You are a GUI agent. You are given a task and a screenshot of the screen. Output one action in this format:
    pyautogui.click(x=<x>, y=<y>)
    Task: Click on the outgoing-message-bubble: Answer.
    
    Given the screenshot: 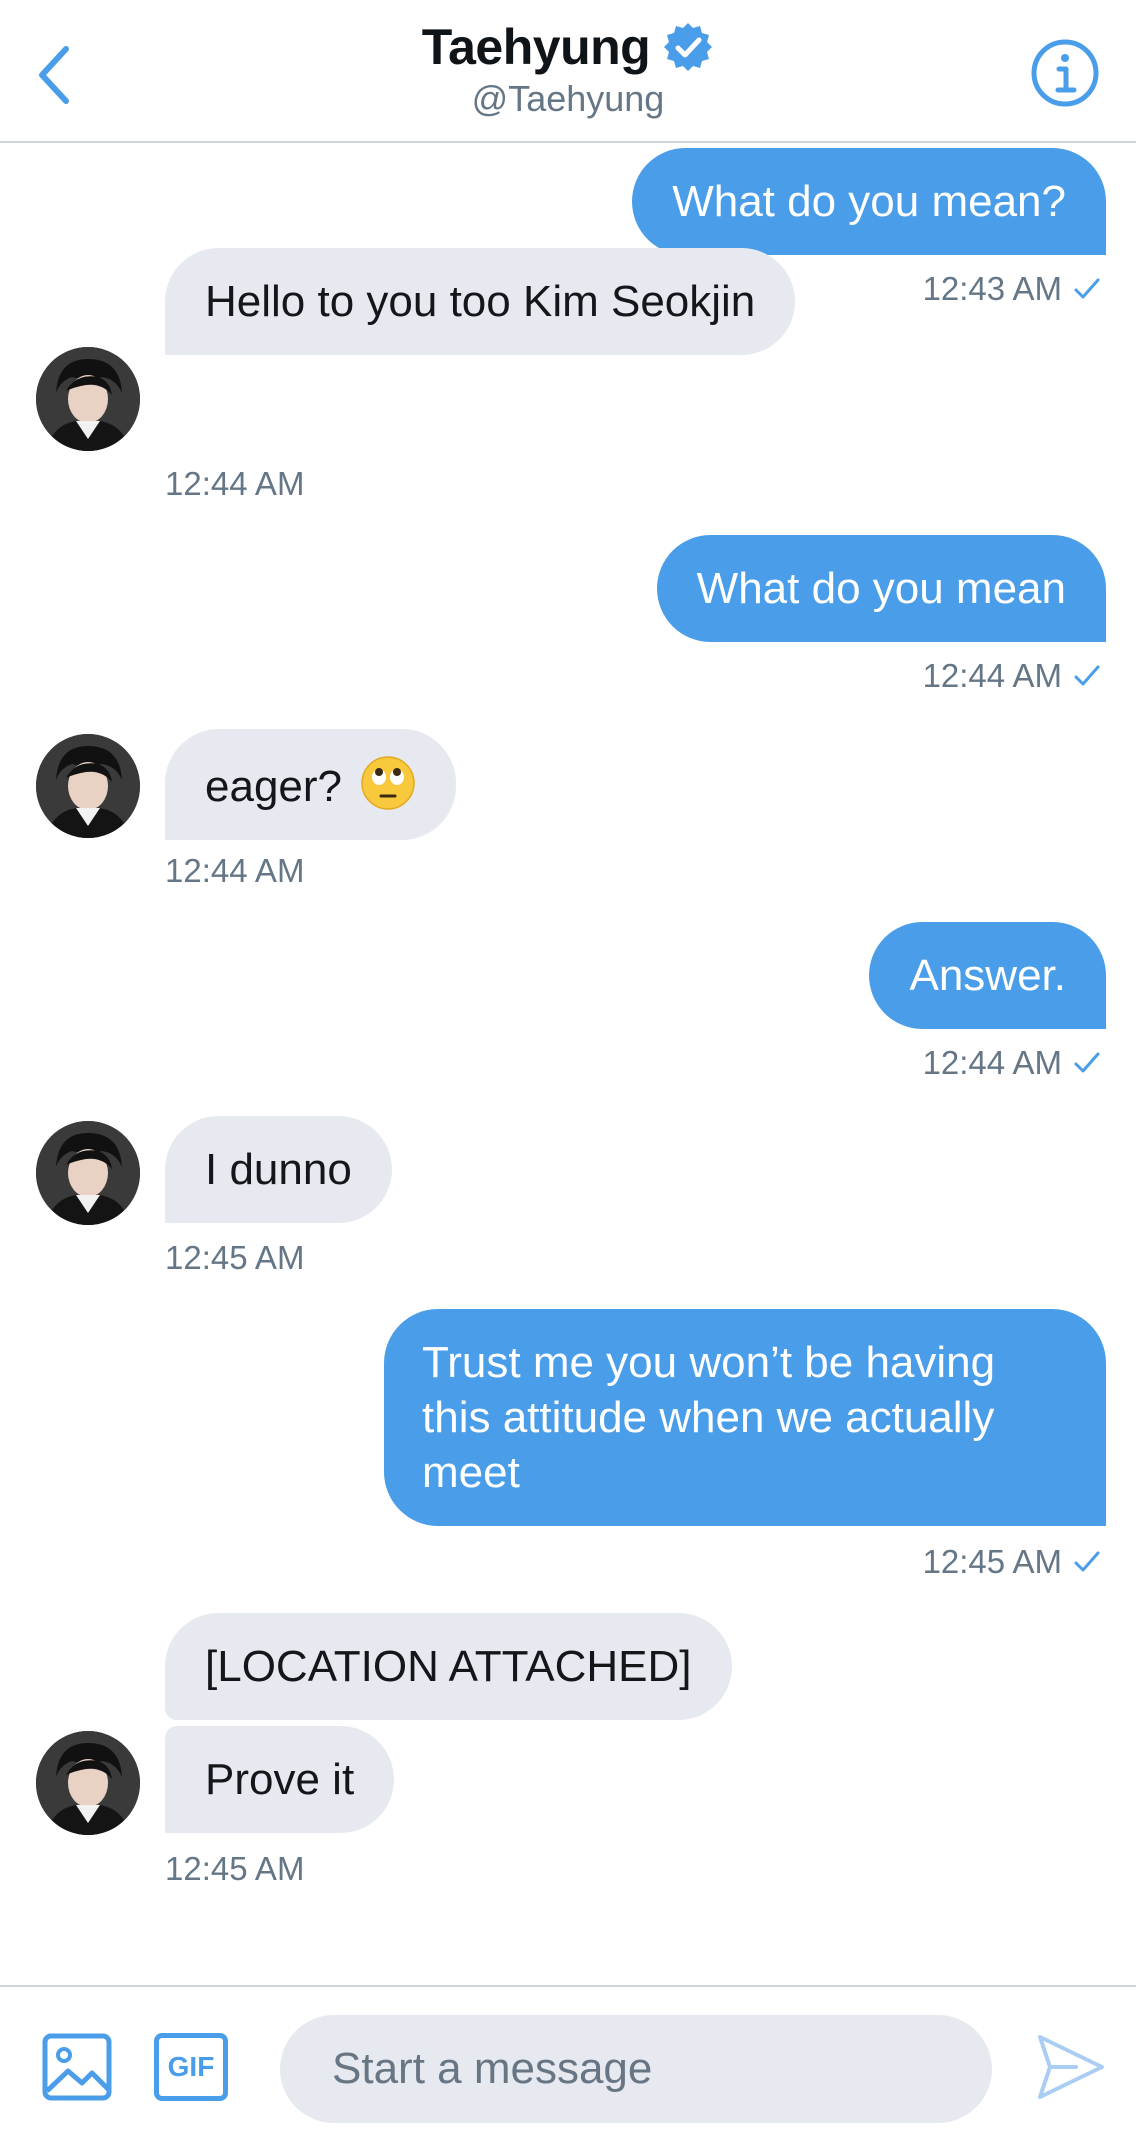 What is the action you would take?
    pyautogui.click(x=987, y=975)
    